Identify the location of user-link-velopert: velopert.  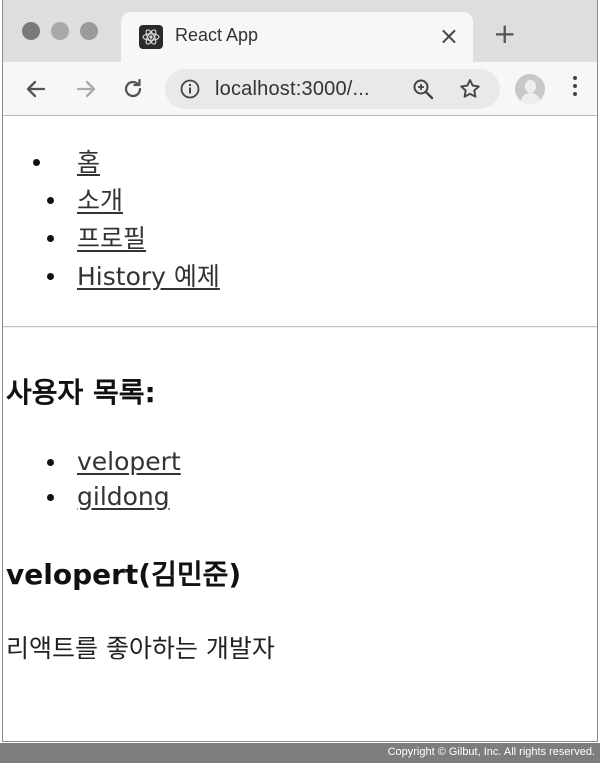
(129, 461).